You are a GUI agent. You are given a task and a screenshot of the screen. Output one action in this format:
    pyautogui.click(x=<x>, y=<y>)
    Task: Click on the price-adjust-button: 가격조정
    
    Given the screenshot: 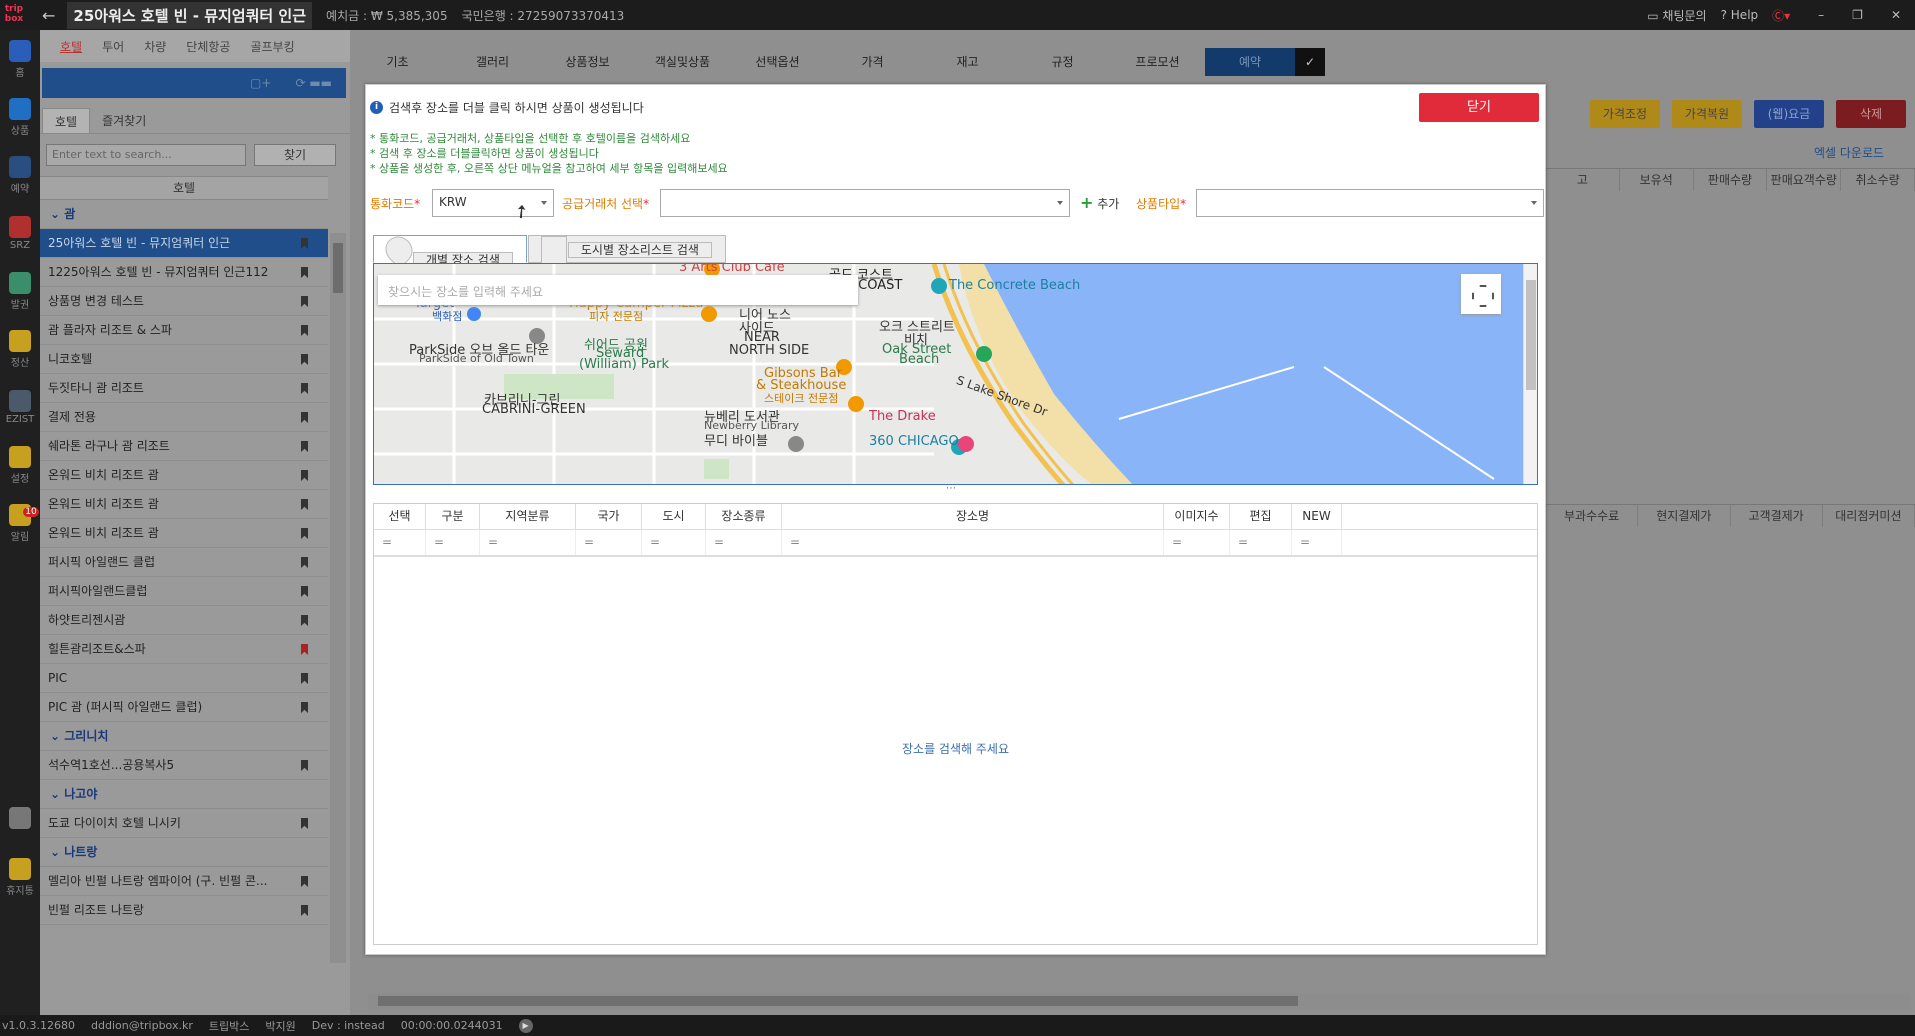 What is the action you would take?
    pyautogui.click(x=1625, y=114)
    